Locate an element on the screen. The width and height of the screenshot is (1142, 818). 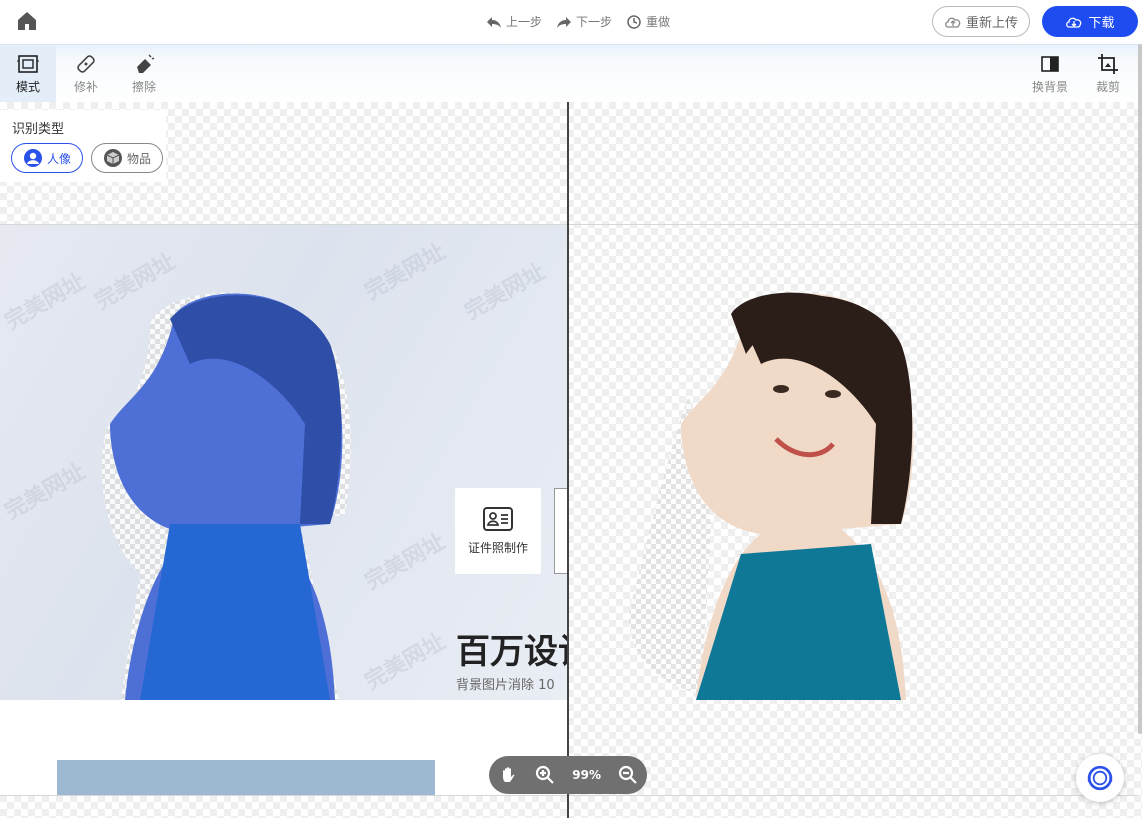
undo-button: 上一步 is located at coordinates (514, 21).